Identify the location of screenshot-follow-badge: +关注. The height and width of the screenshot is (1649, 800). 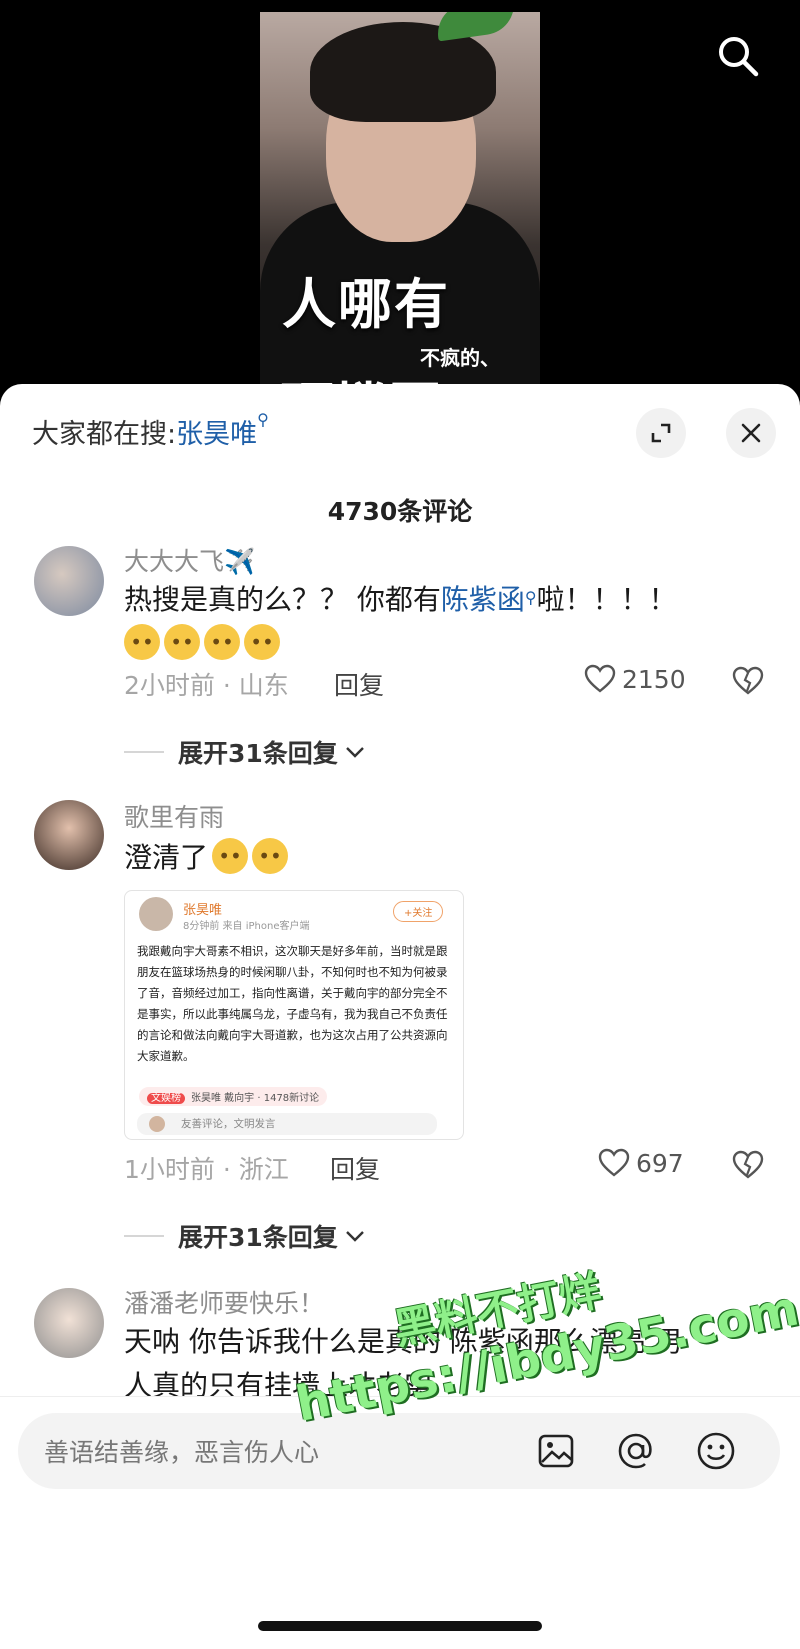
(418, 911).